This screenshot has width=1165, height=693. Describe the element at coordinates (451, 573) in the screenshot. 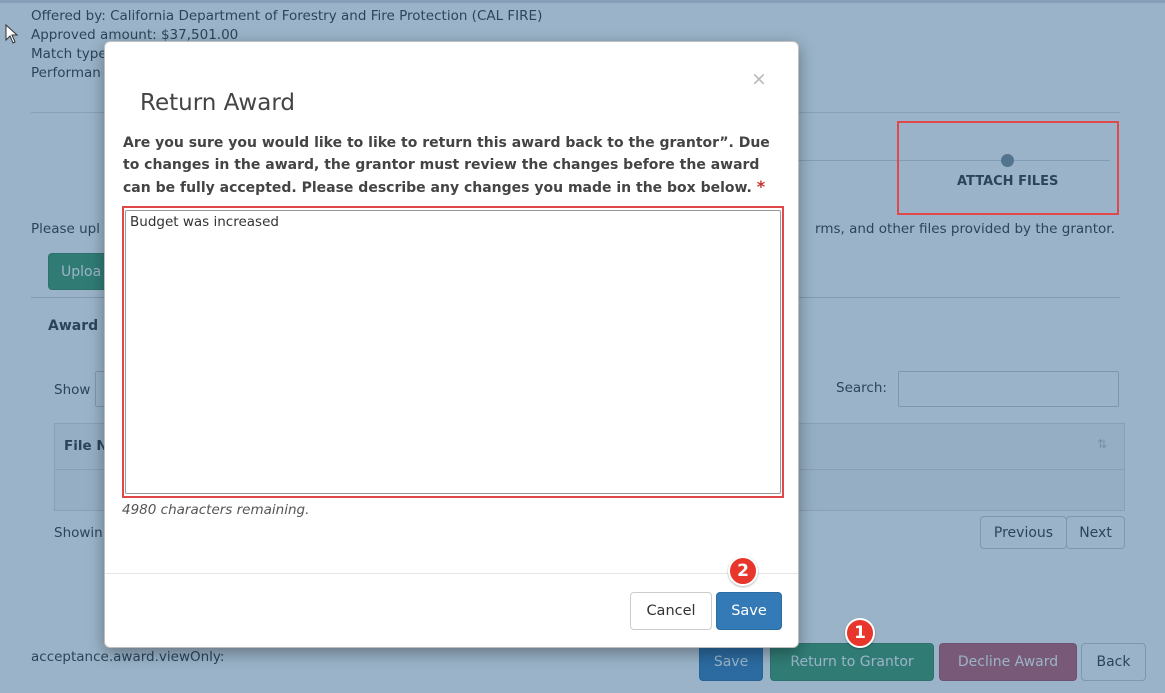

I see `modal-footer-divider` at that location.